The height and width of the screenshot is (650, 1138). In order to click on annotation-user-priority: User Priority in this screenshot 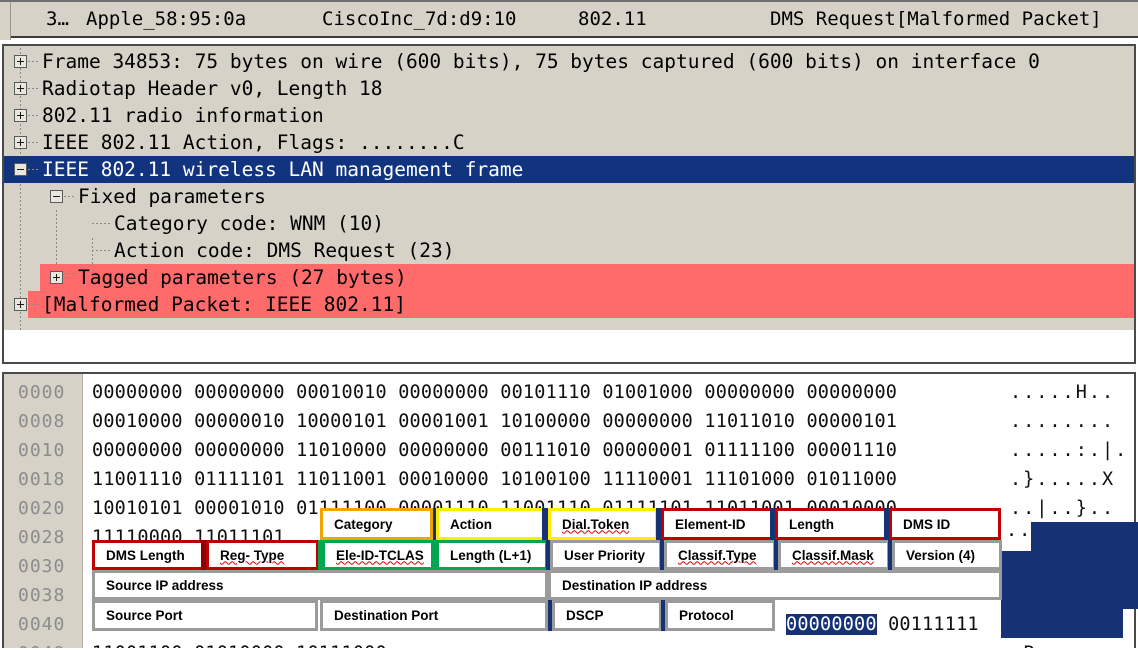, I will do `click(606, 555)`.